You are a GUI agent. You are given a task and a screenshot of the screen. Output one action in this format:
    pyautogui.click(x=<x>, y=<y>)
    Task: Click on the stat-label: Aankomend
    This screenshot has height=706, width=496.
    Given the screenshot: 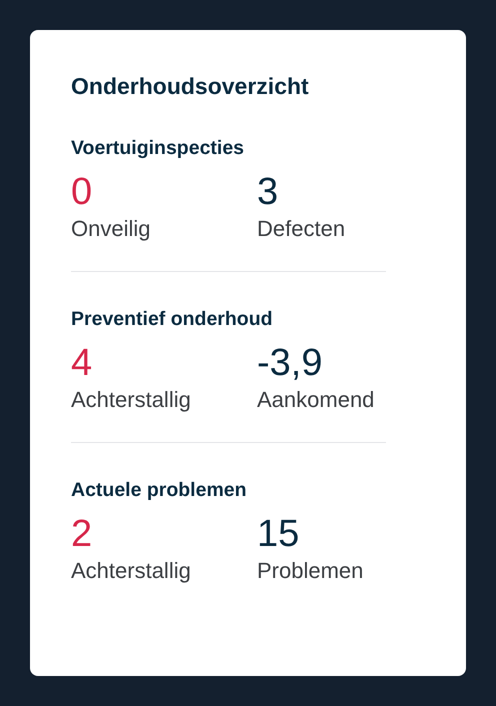 What is the action you would take?
    pyautogui.click(x=316, y=400)
    